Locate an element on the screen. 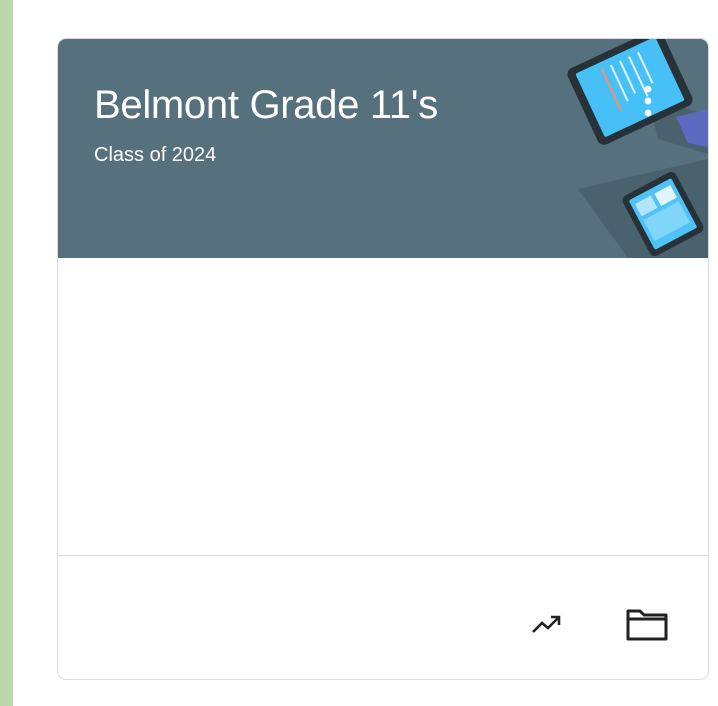  class-section: Class of 2024 is located at coordinates (155, 155).